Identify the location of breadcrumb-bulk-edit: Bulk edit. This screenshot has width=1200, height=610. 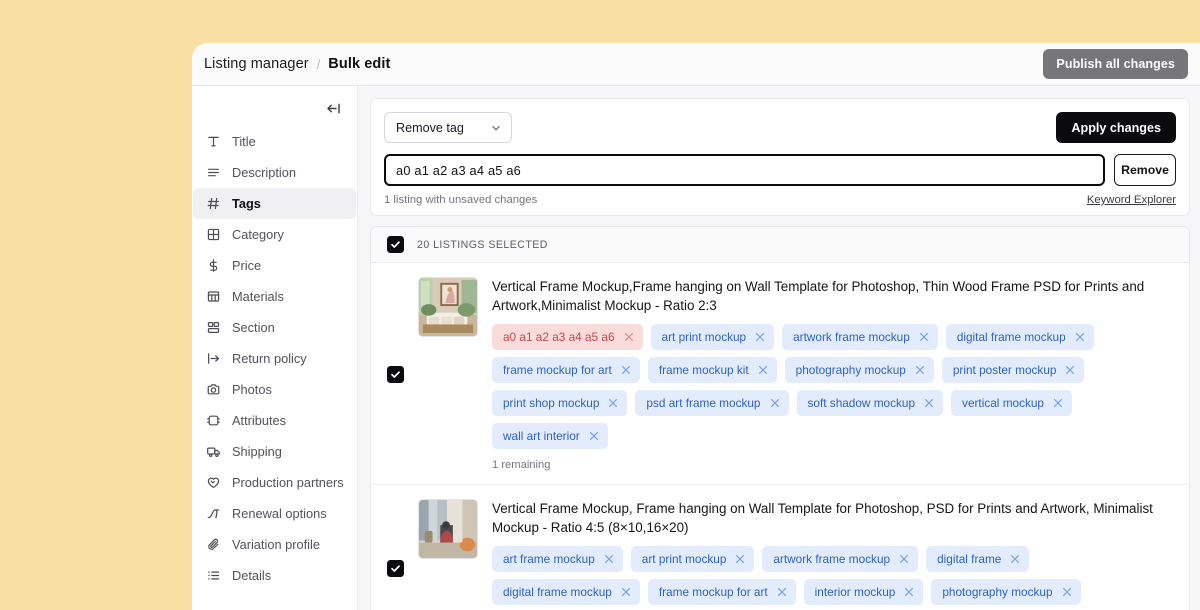
(359, 64).